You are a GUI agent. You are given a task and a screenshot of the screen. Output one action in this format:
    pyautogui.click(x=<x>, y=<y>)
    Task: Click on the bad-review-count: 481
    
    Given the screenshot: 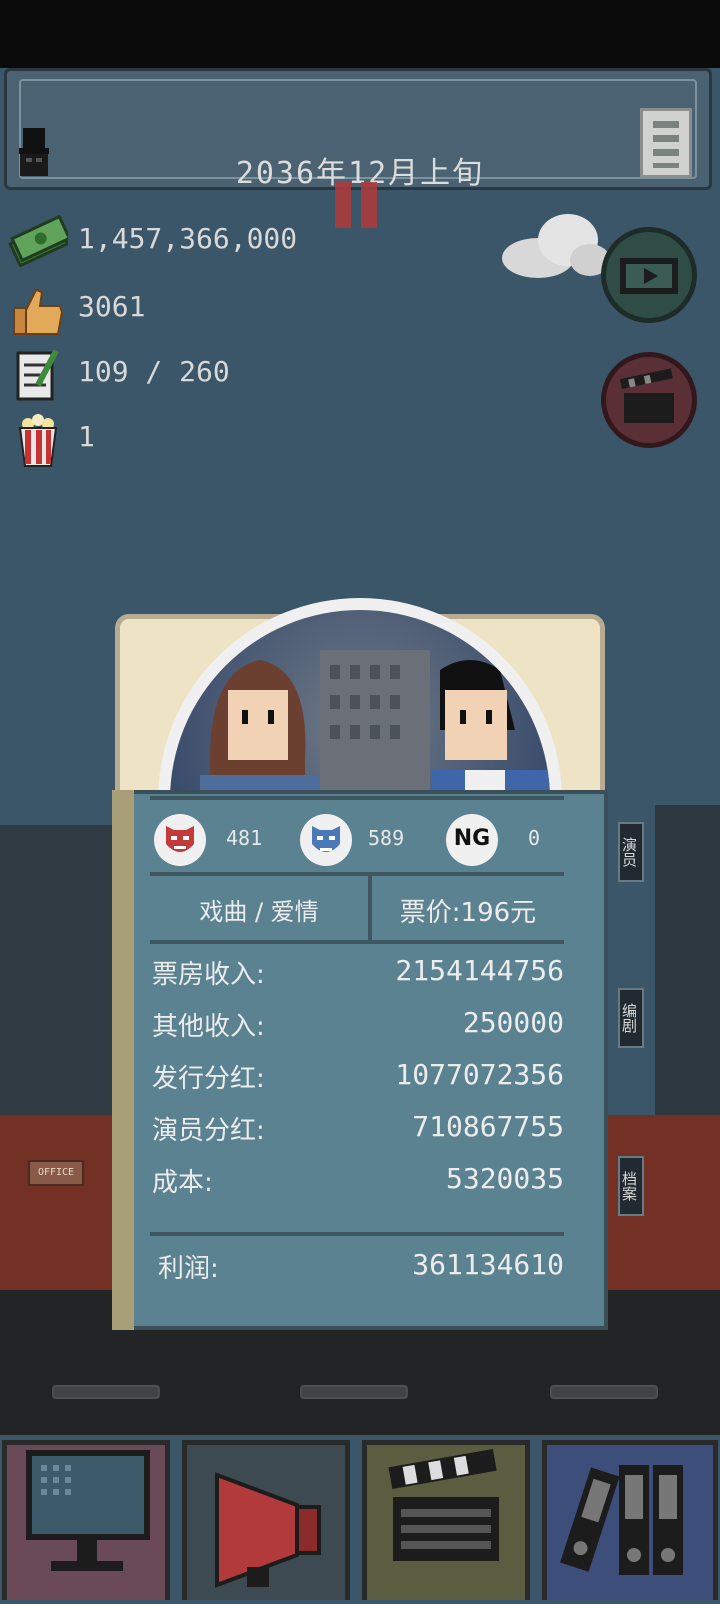 What is the action you would take?
    pyautogui.click(x=244, y=838)
    